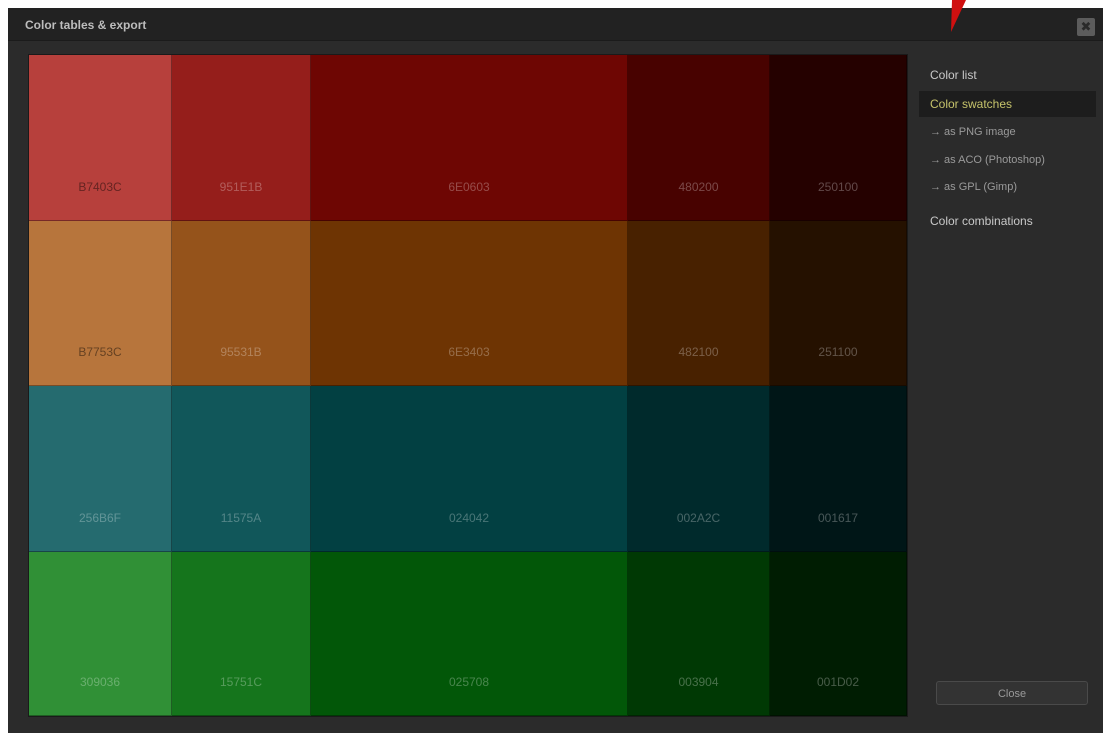 The width and height of the screenshot is (1103, 733). I want to click on swatch-hex-label: 6E3403, so click(469, 352).